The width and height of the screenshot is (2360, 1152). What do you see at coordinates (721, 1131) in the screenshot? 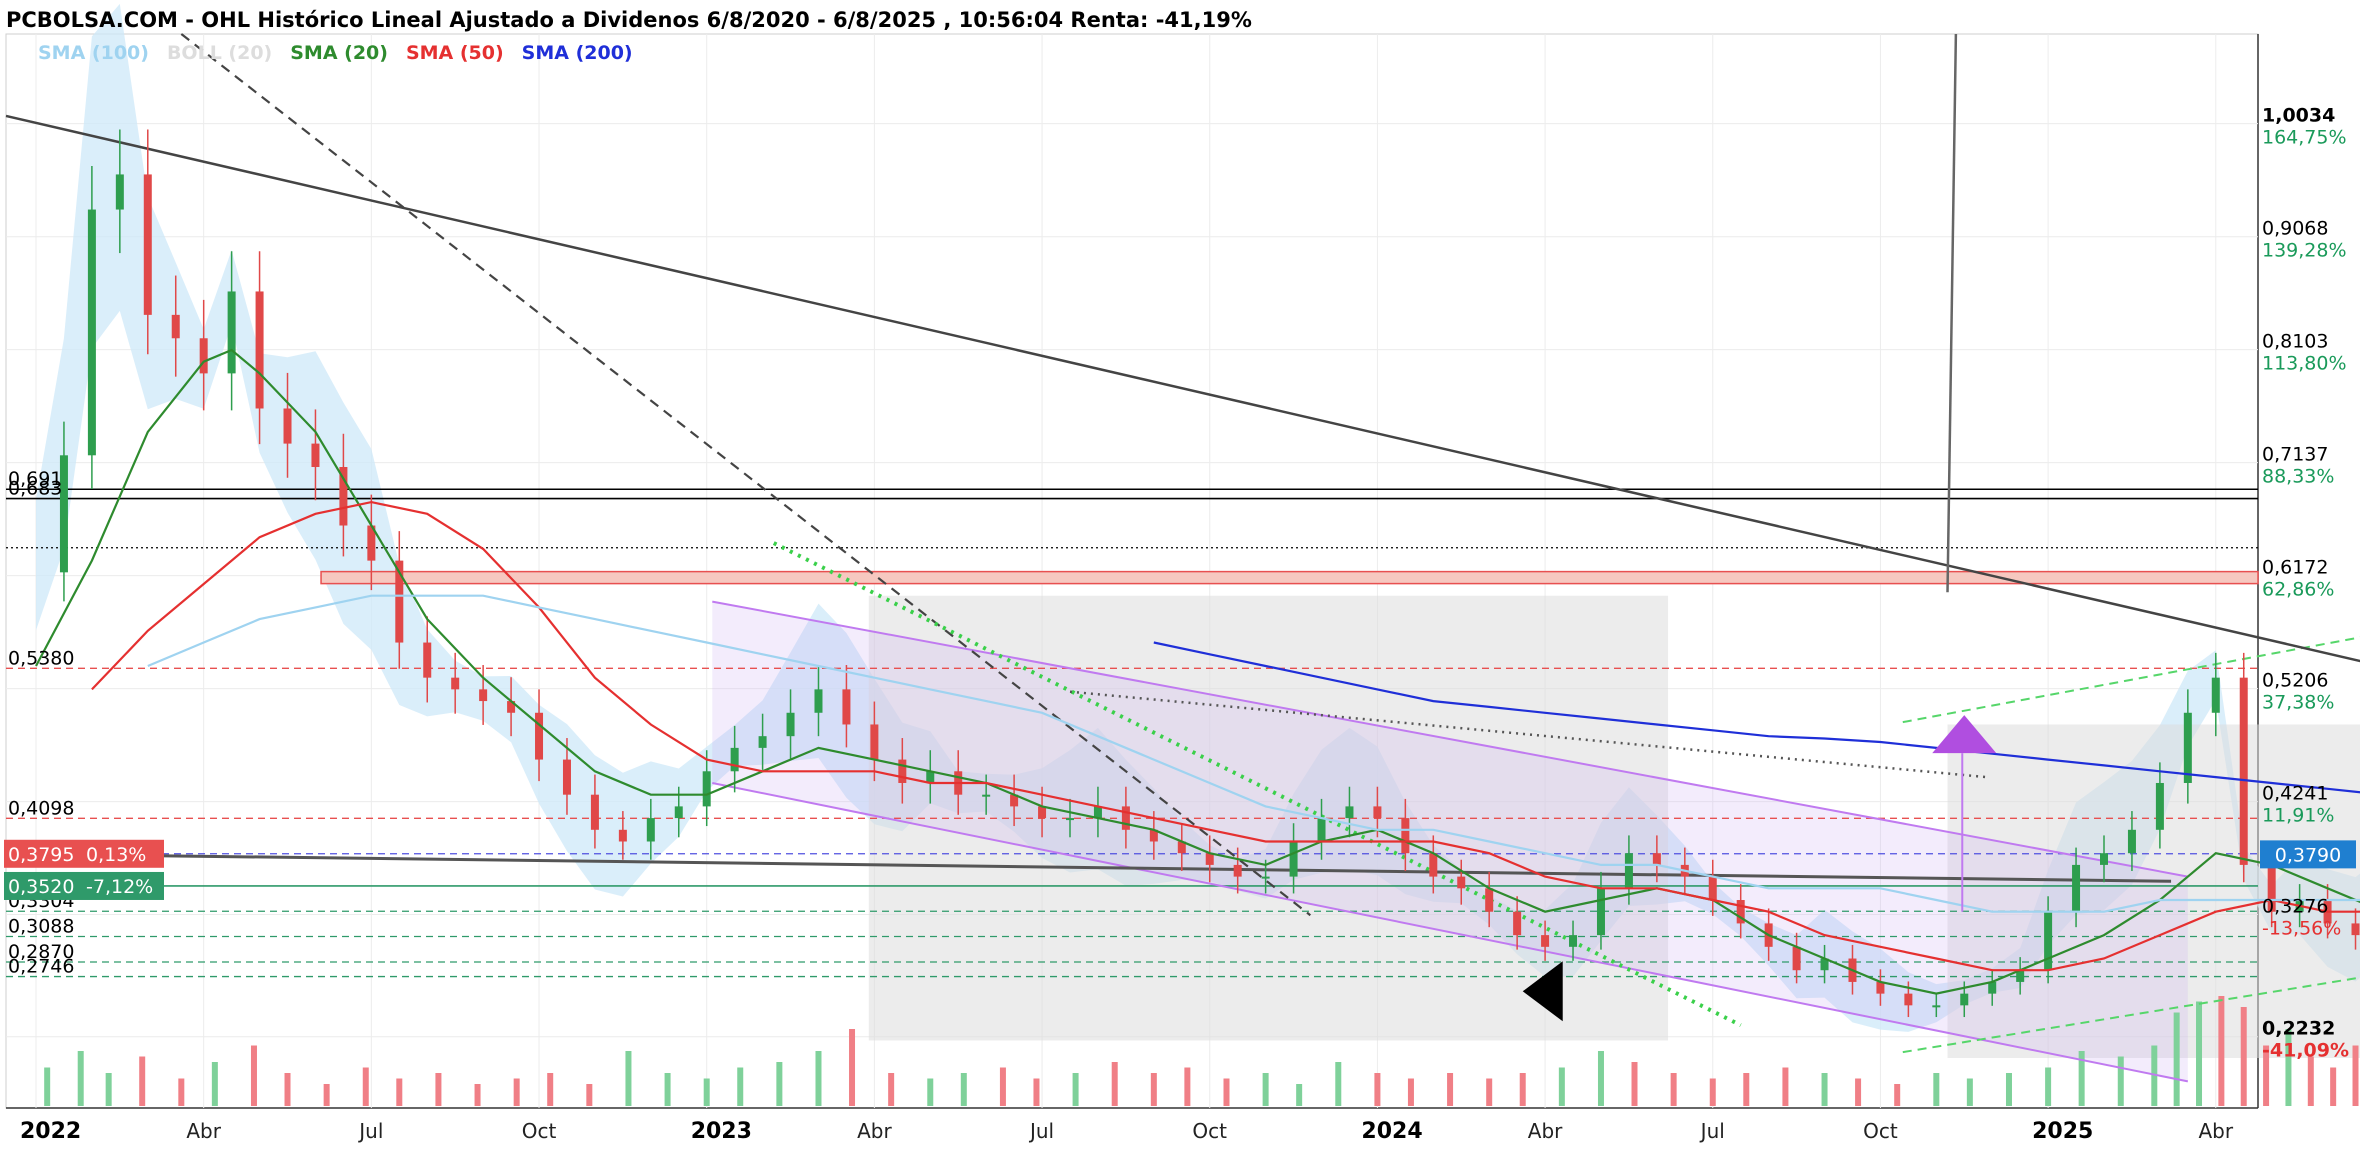
I see `x-tick-label: 2023` at bounding box center [721, 1131].